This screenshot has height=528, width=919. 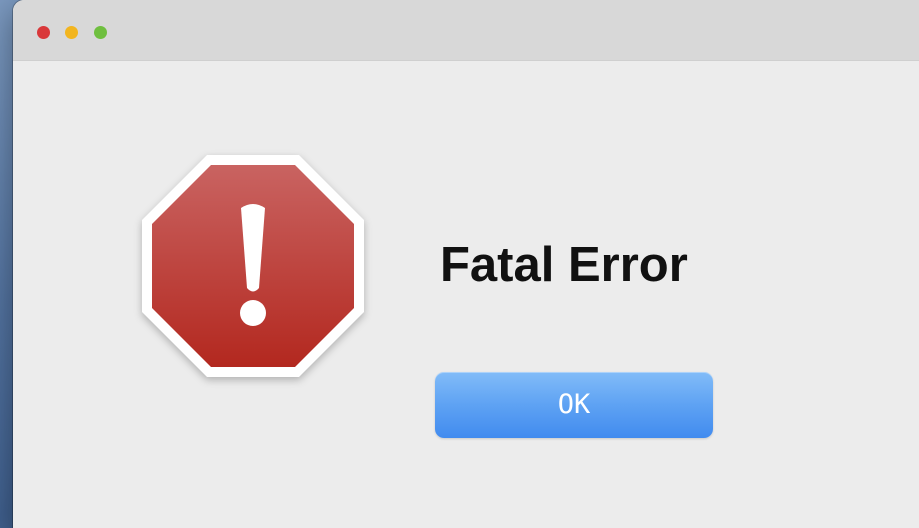 What do you see at coordinates (253, 266) in the screenshot?
I see `stop-exclamation-icon` at bounding box center [253, 266].